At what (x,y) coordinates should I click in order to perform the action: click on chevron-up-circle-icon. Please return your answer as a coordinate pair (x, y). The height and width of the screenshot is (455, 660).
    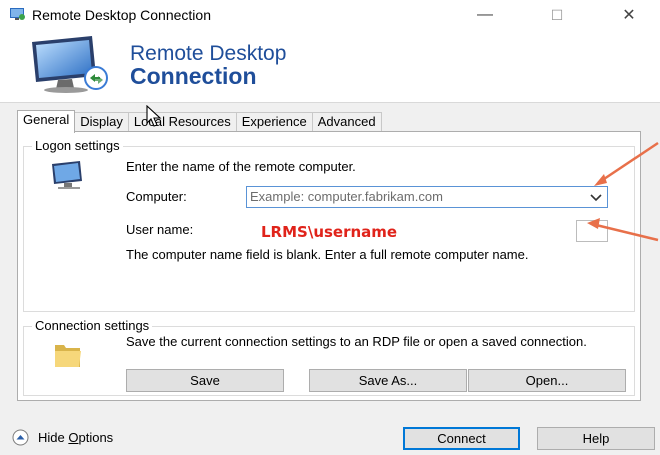
    Looking at the image, I should click on (20, 437).